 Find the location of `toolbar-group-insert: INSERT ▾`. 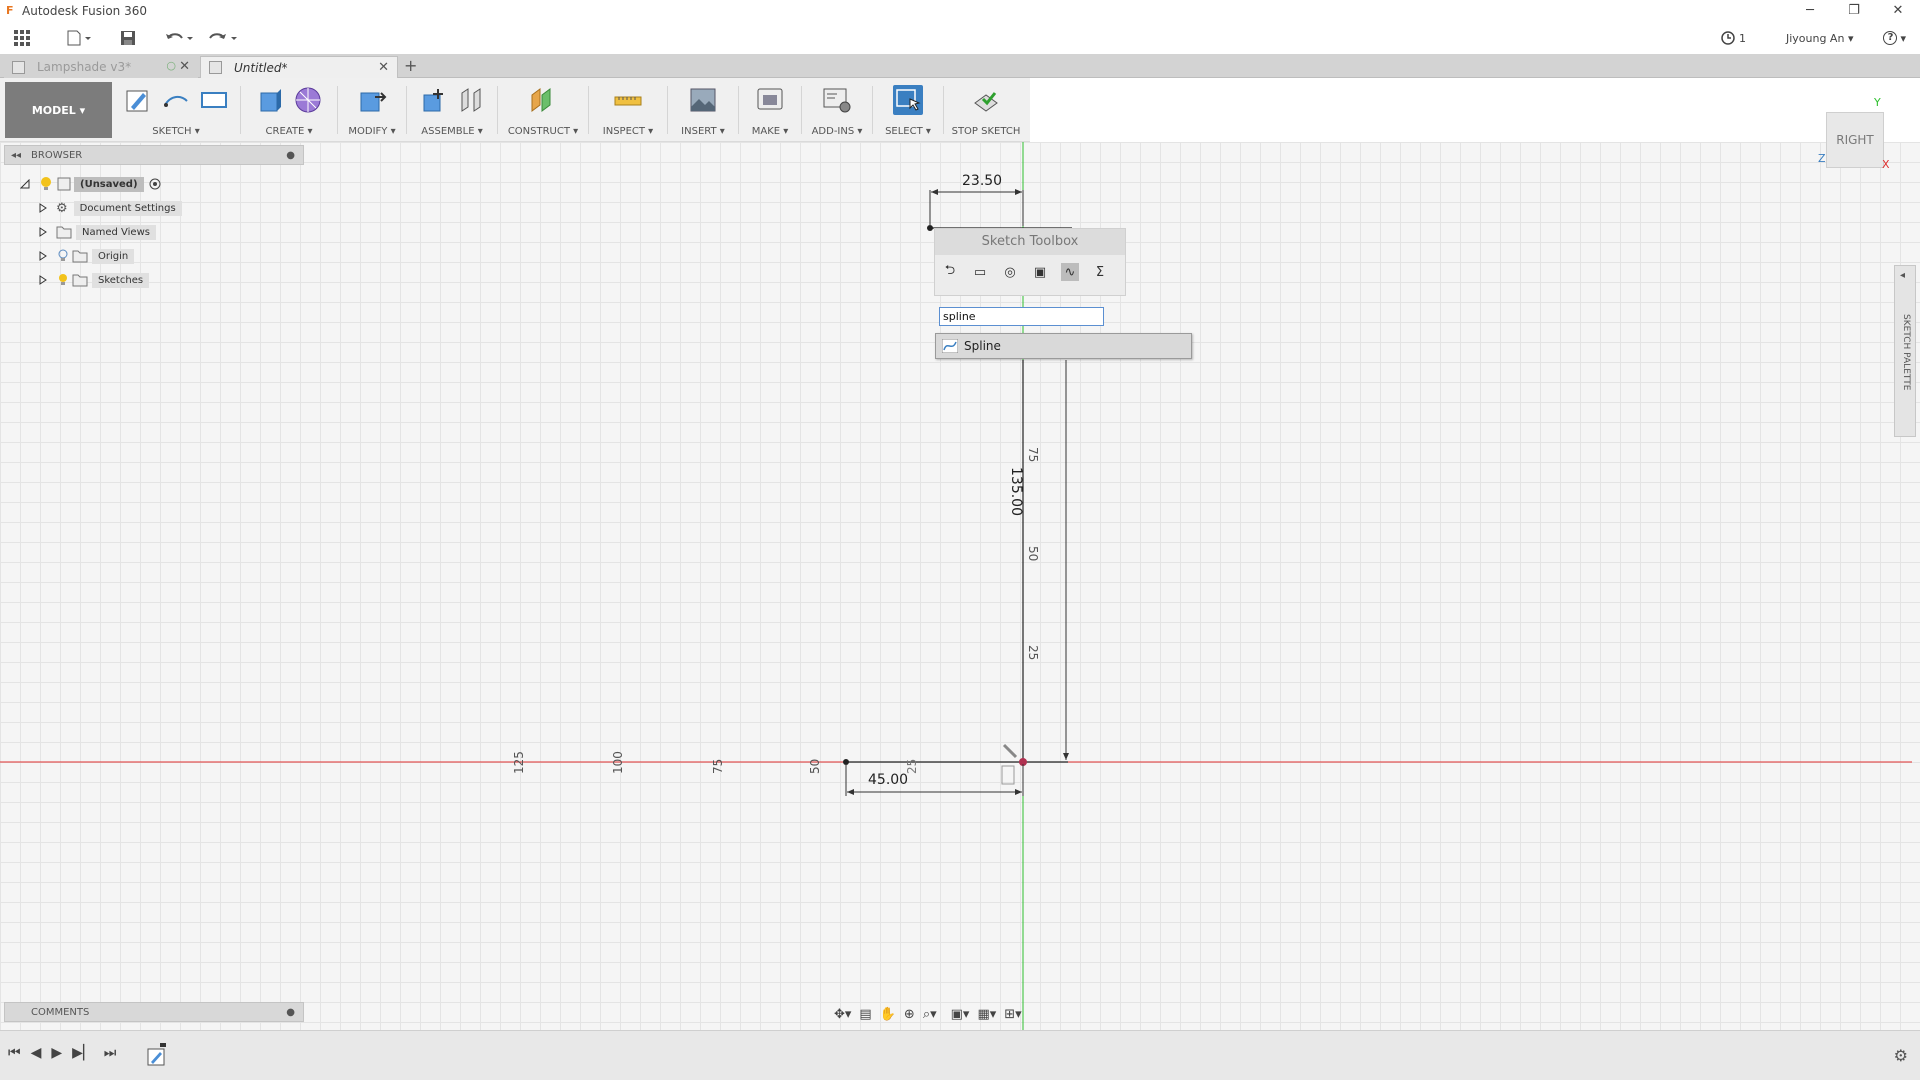

toolbar-group-insert: INSERT ▾ is located at coordinates (703, 111).